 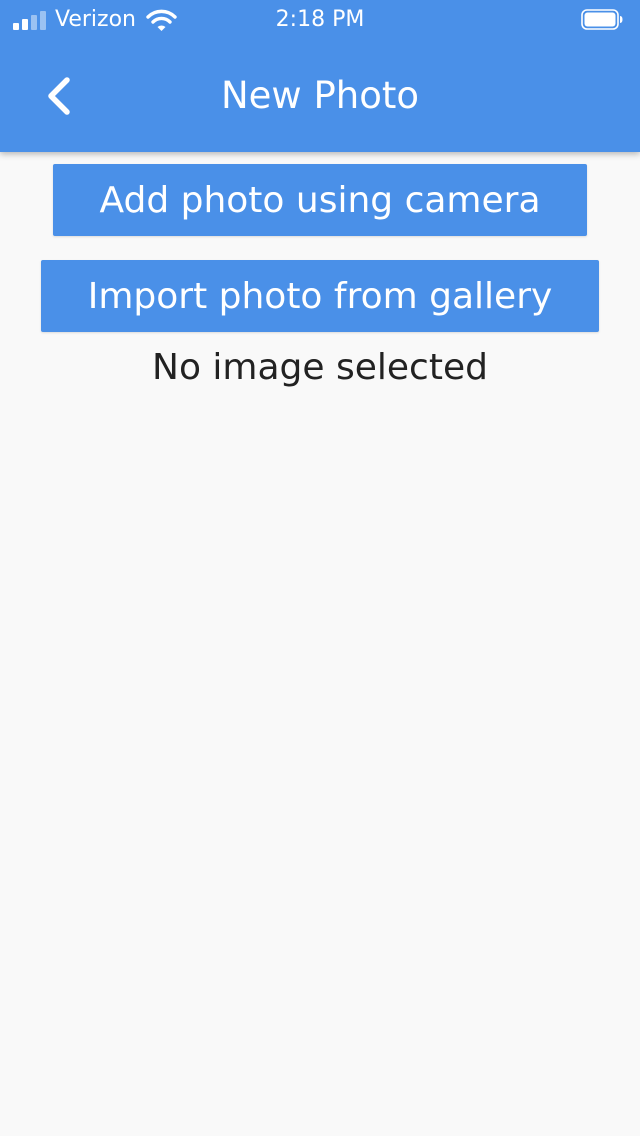 What do you see at coordinates (602, 19) in the screenshot?
I see `battery-icon` at bounding box center [602, 19].